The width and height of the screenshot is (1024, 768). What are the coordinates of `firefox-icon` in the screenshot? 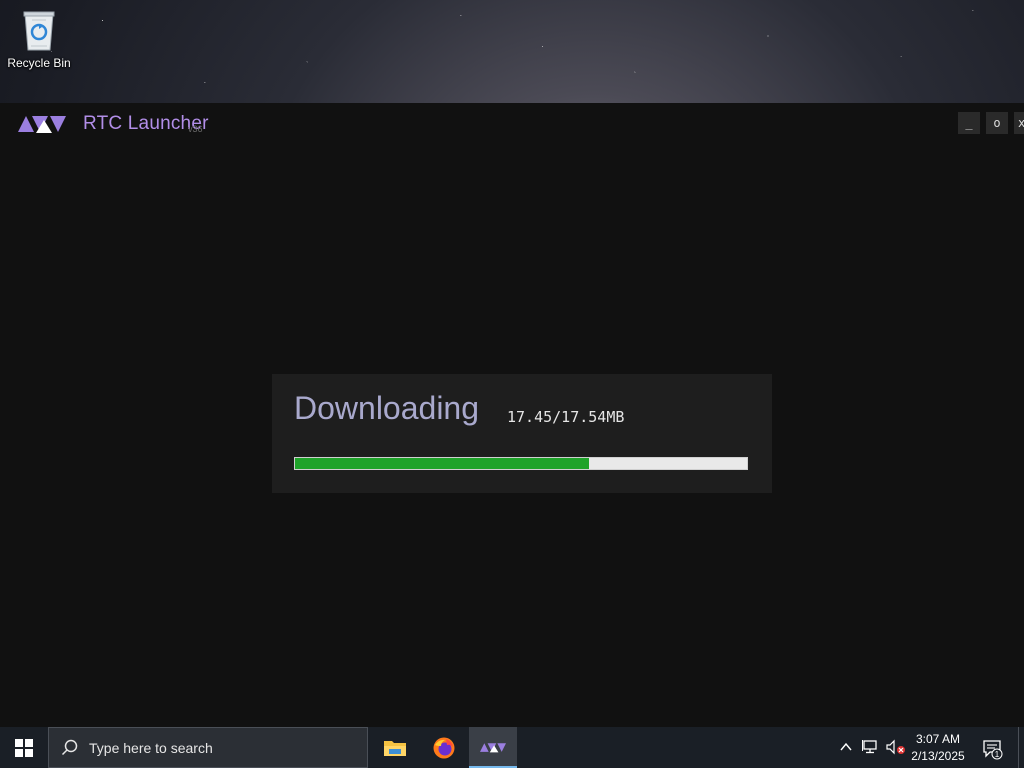 It's located at (444, 747).